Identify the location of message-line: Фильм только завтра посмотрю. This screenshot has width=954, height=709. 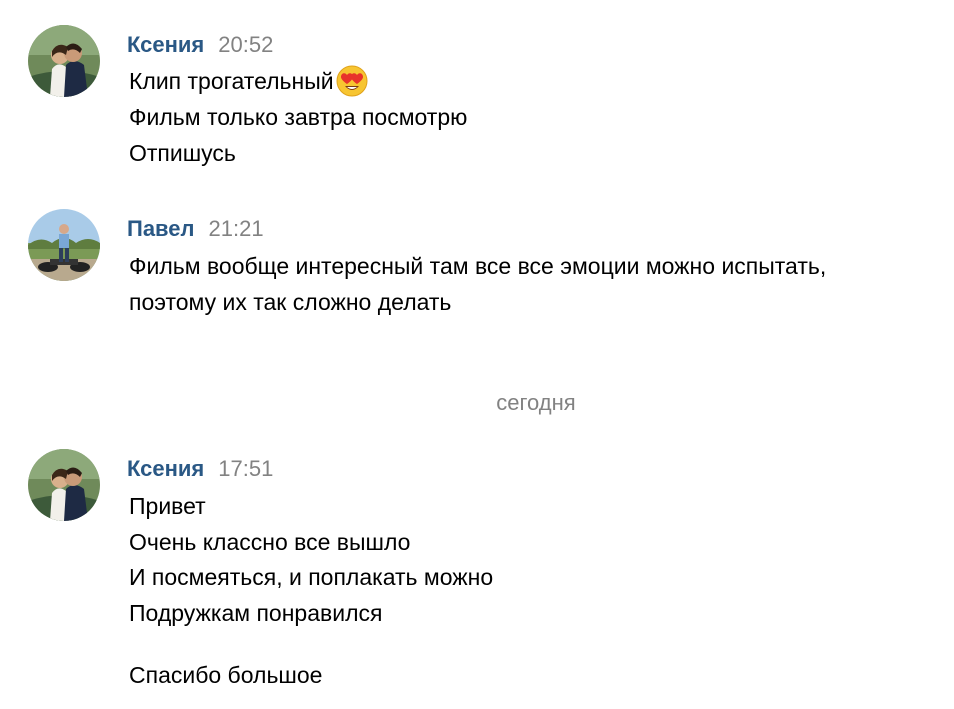
(298, 117).